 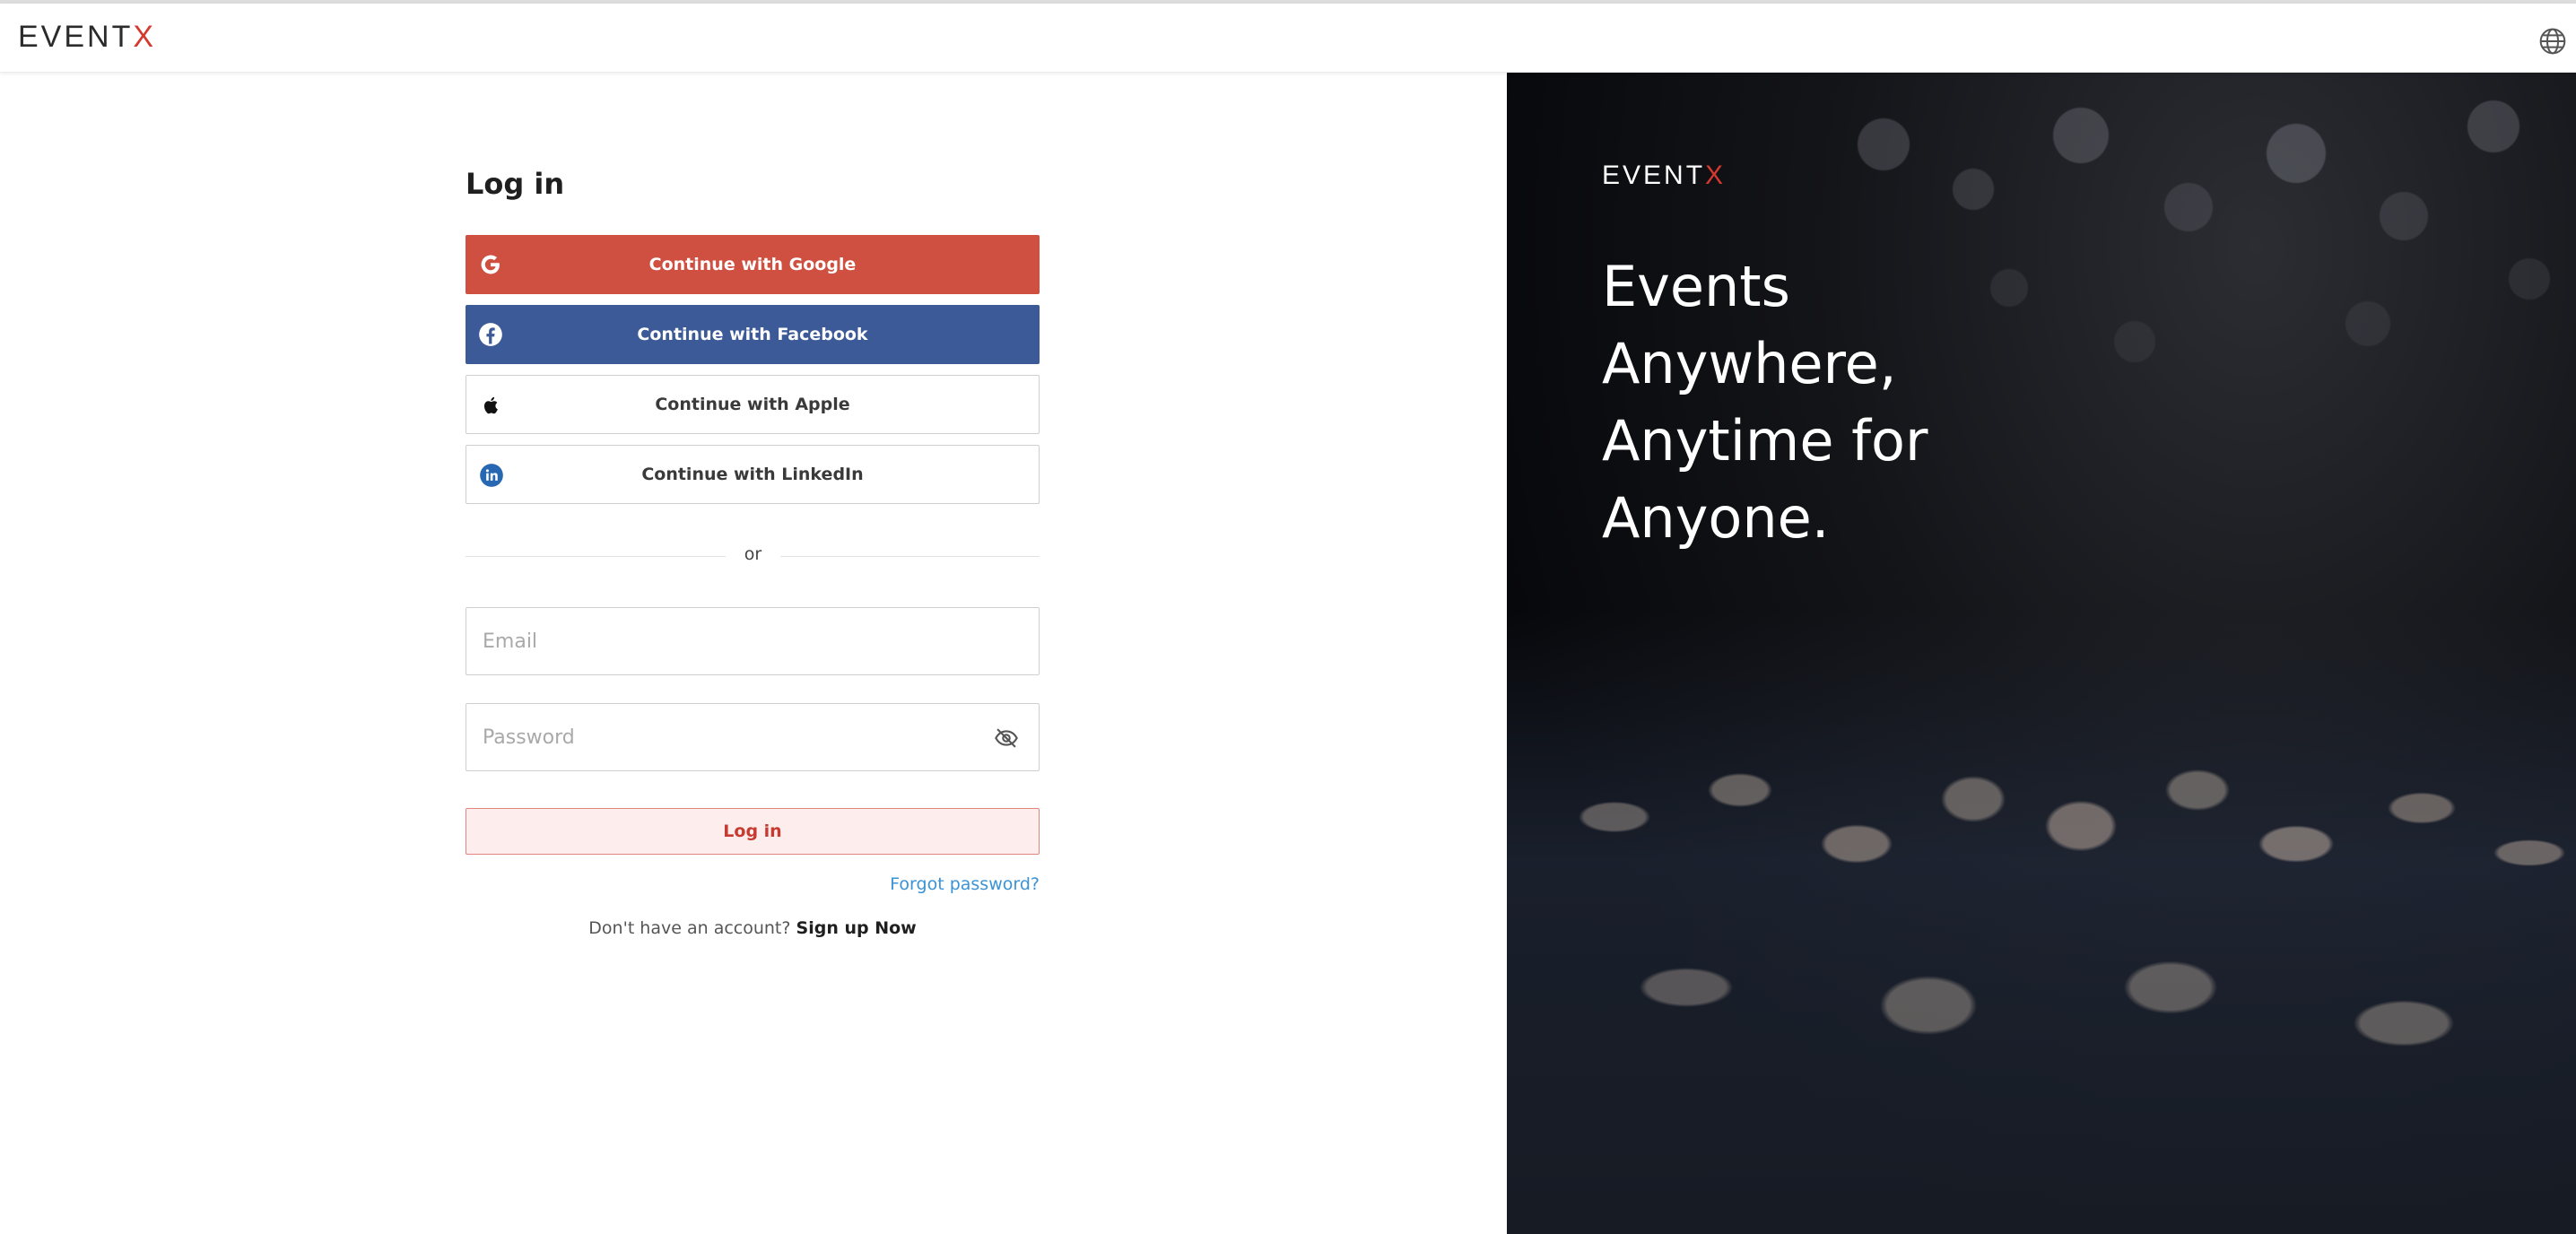 I want to click on eye-off-icon, so click(x=1006, y=738).